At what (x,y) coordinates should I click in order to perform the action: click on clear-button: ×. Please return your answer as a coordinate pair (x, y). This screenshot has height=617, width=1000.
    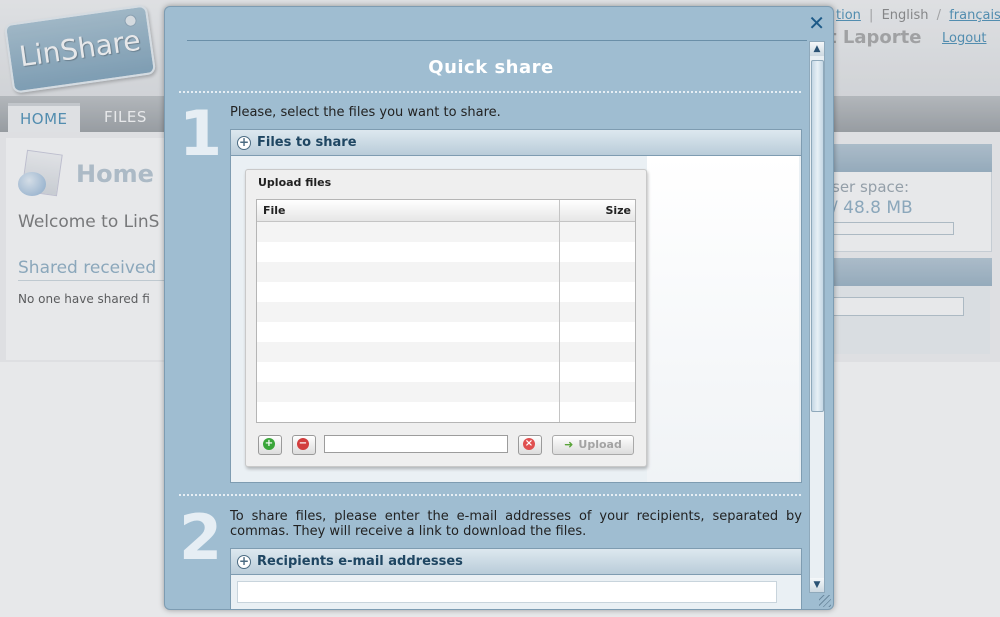
    Looking at the image, I should click on (530, 445).